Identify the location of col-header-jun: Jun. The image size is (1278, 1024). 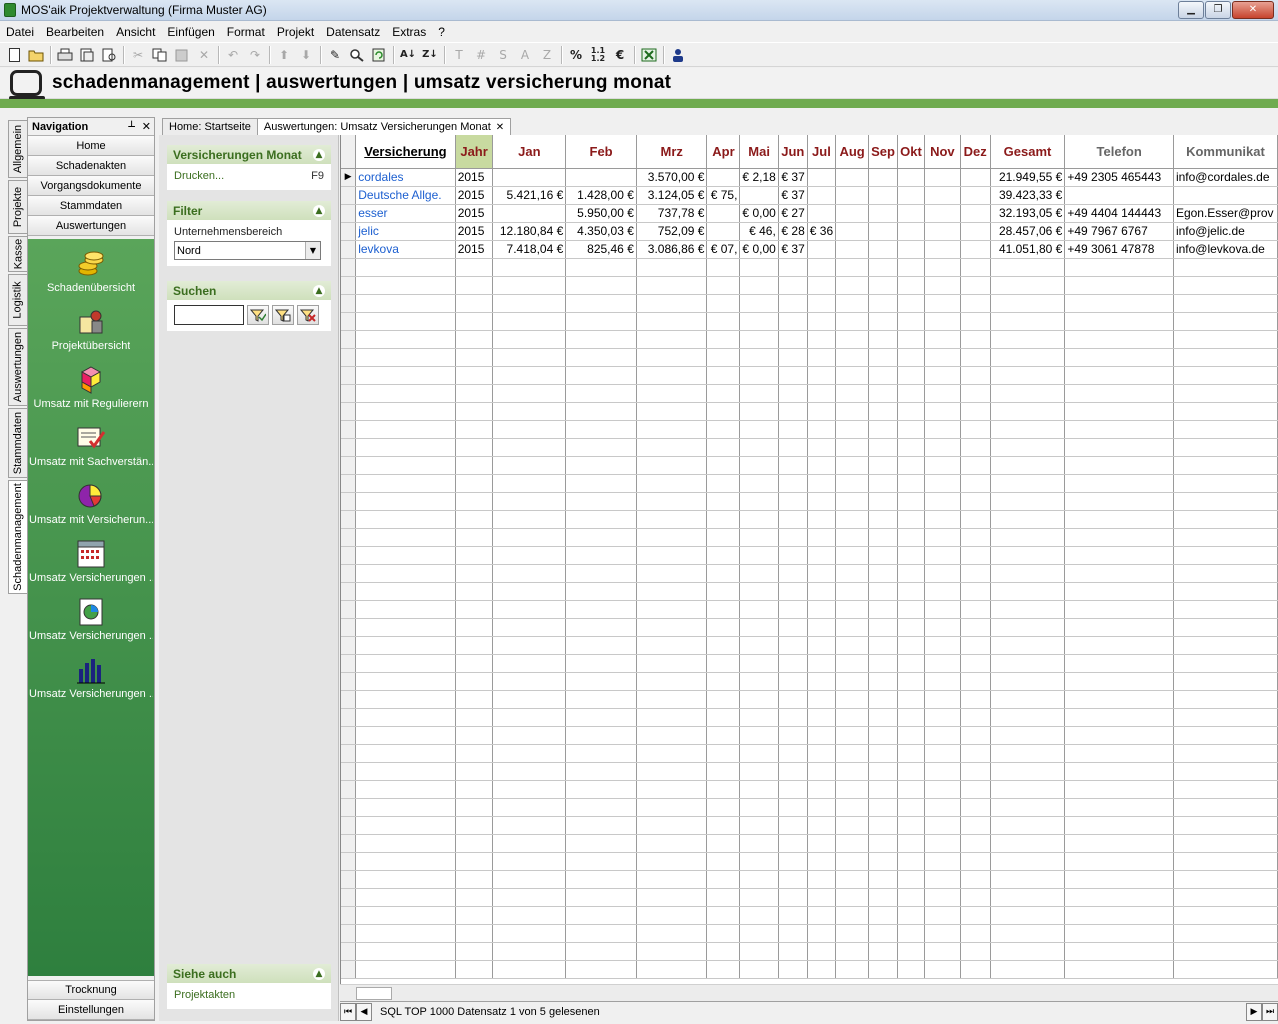
(793, 152).